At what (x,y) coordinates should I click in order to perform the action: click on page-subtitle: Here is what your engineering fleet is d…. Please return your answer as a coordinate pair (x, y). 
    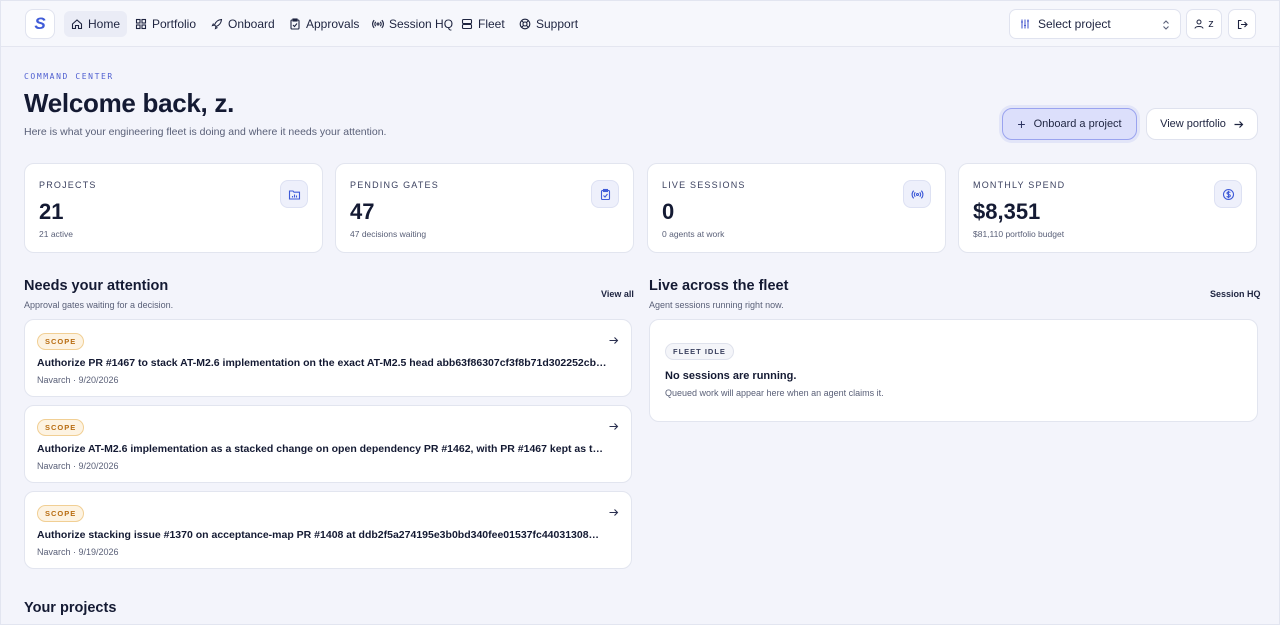
    Looking at the image, I should click on (205, 132).